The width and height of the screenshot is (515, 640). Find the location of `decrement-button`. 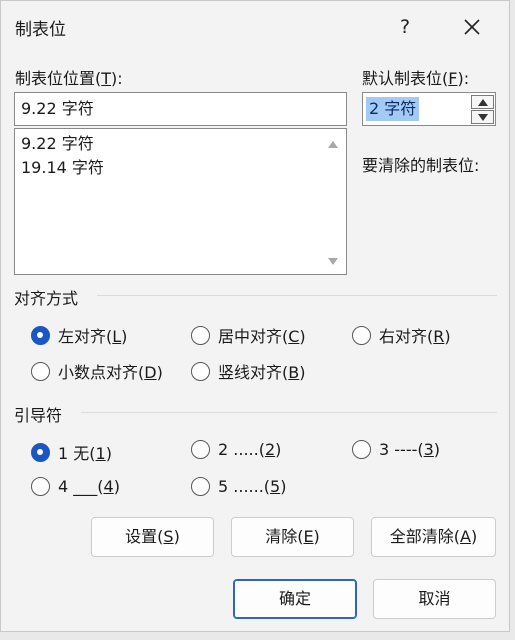

decrement-button is located at coordinates (482, 117).